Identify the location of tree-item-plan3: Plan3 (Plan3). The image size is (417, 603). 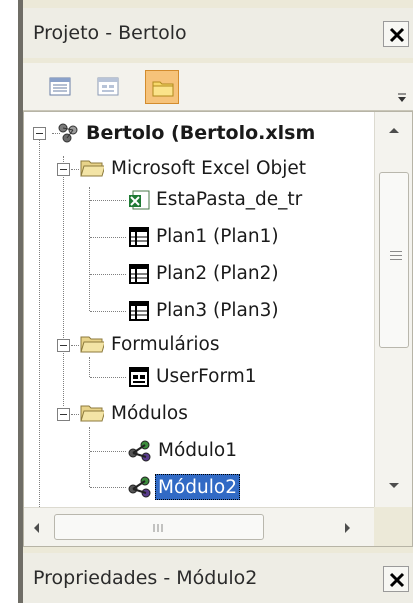
(217, 311).